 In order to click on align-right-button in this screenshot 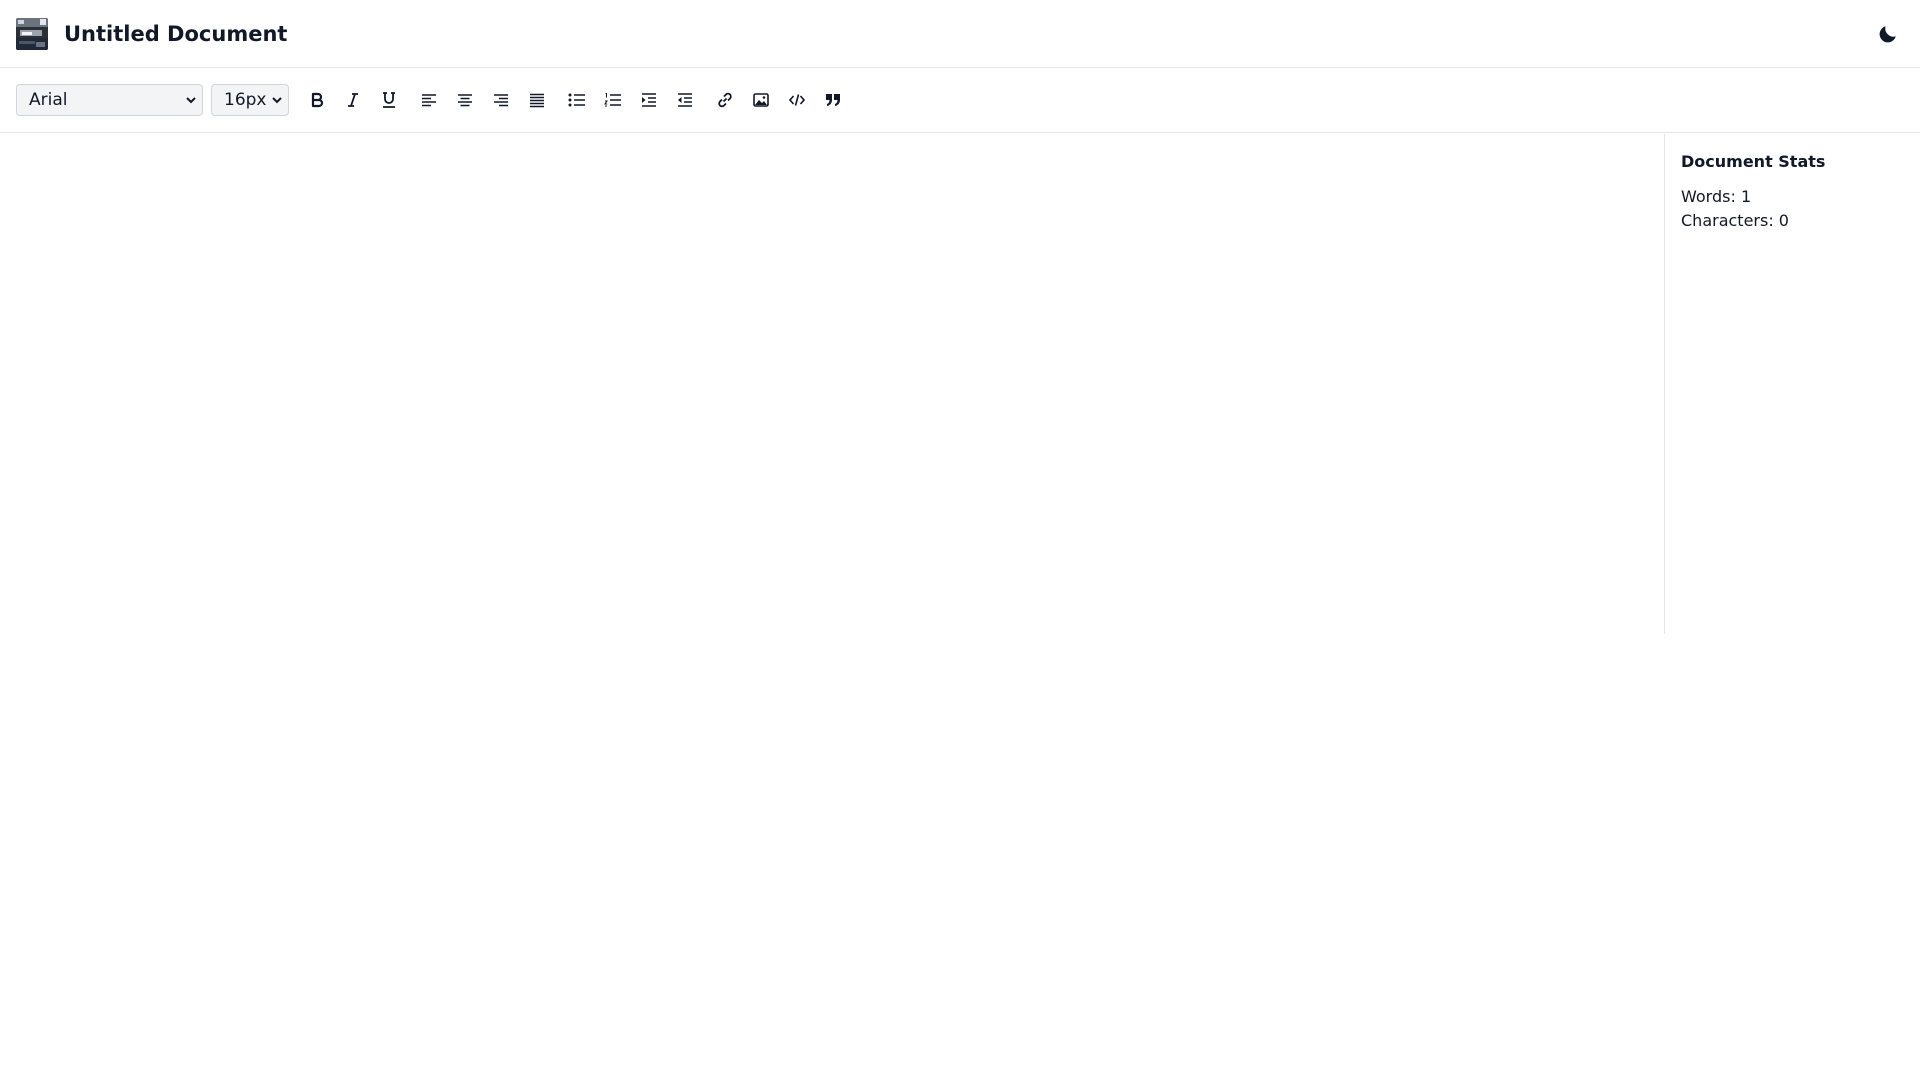, I will do `click(501, 100)`.